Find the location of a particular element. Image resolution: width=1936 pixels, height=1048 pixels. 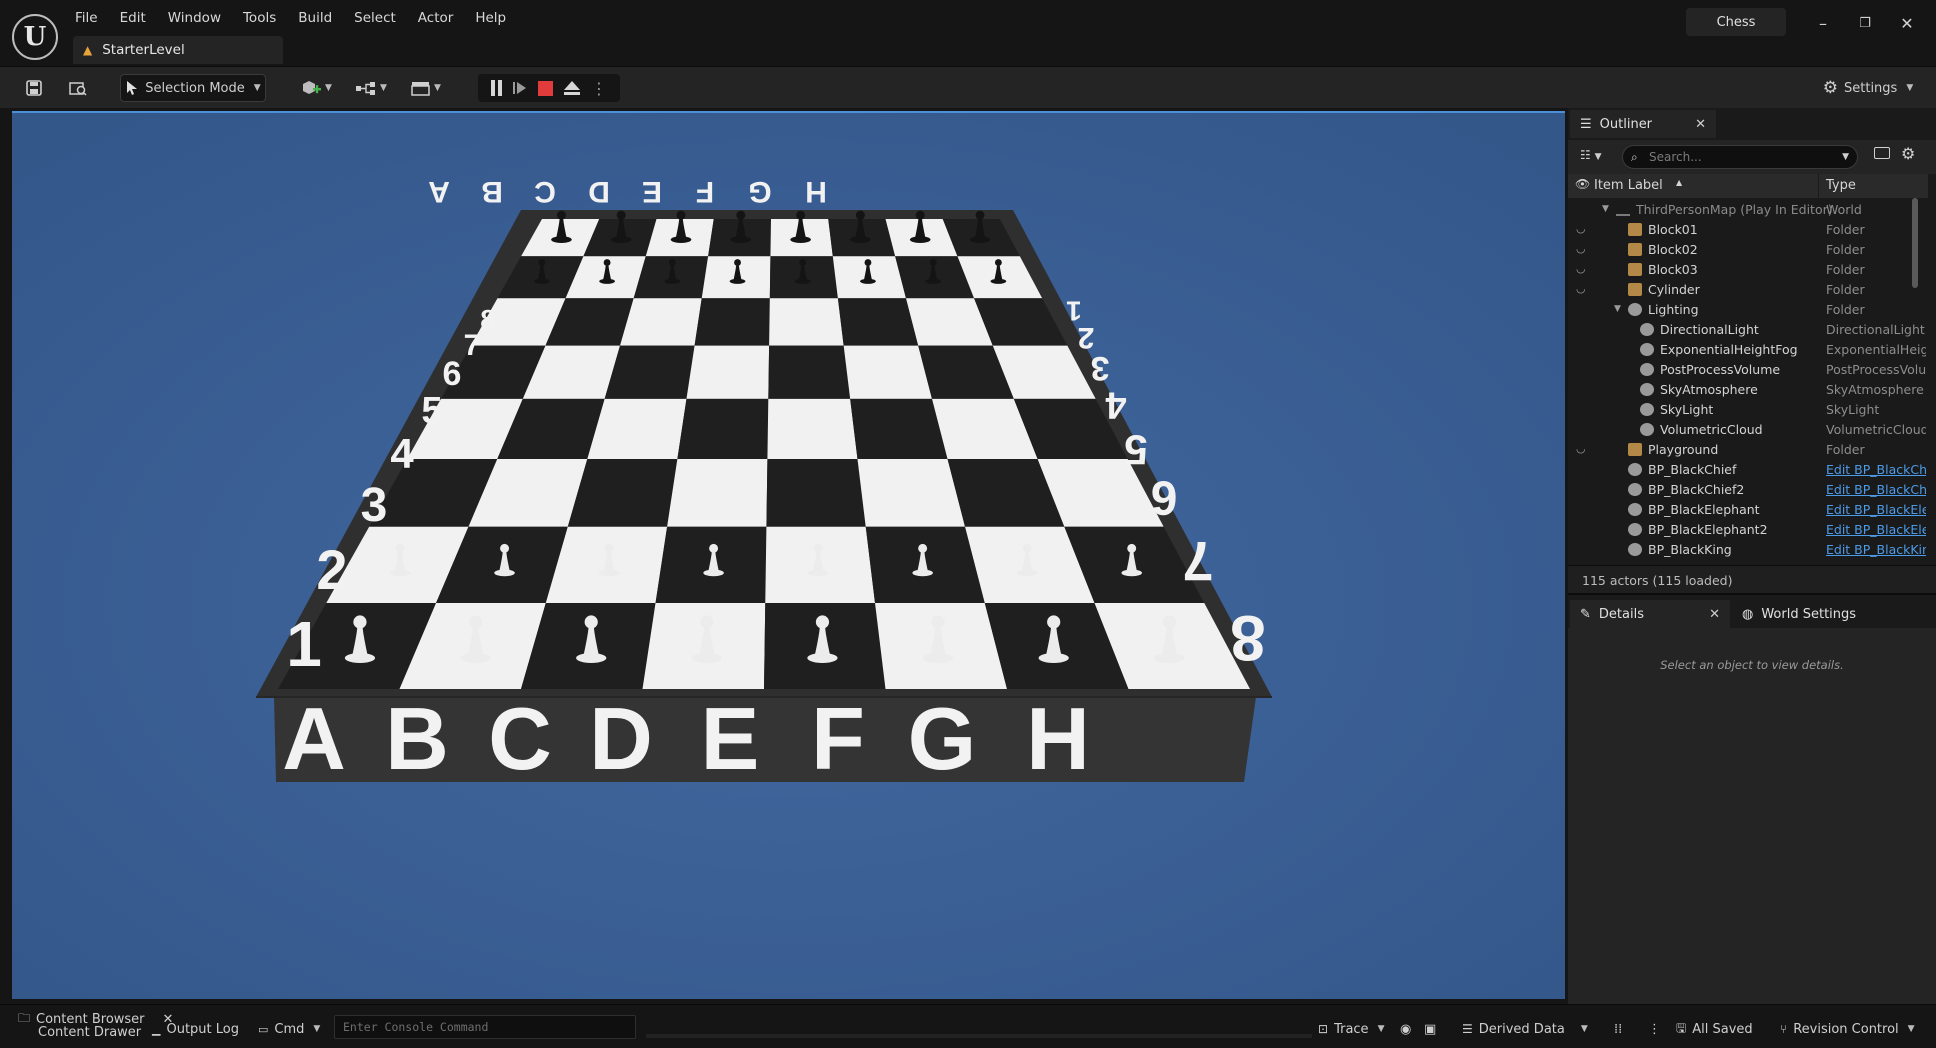

outliner-row: SkyAtmosphere SkyAtmosphere is located at coordinates (1748, 390).